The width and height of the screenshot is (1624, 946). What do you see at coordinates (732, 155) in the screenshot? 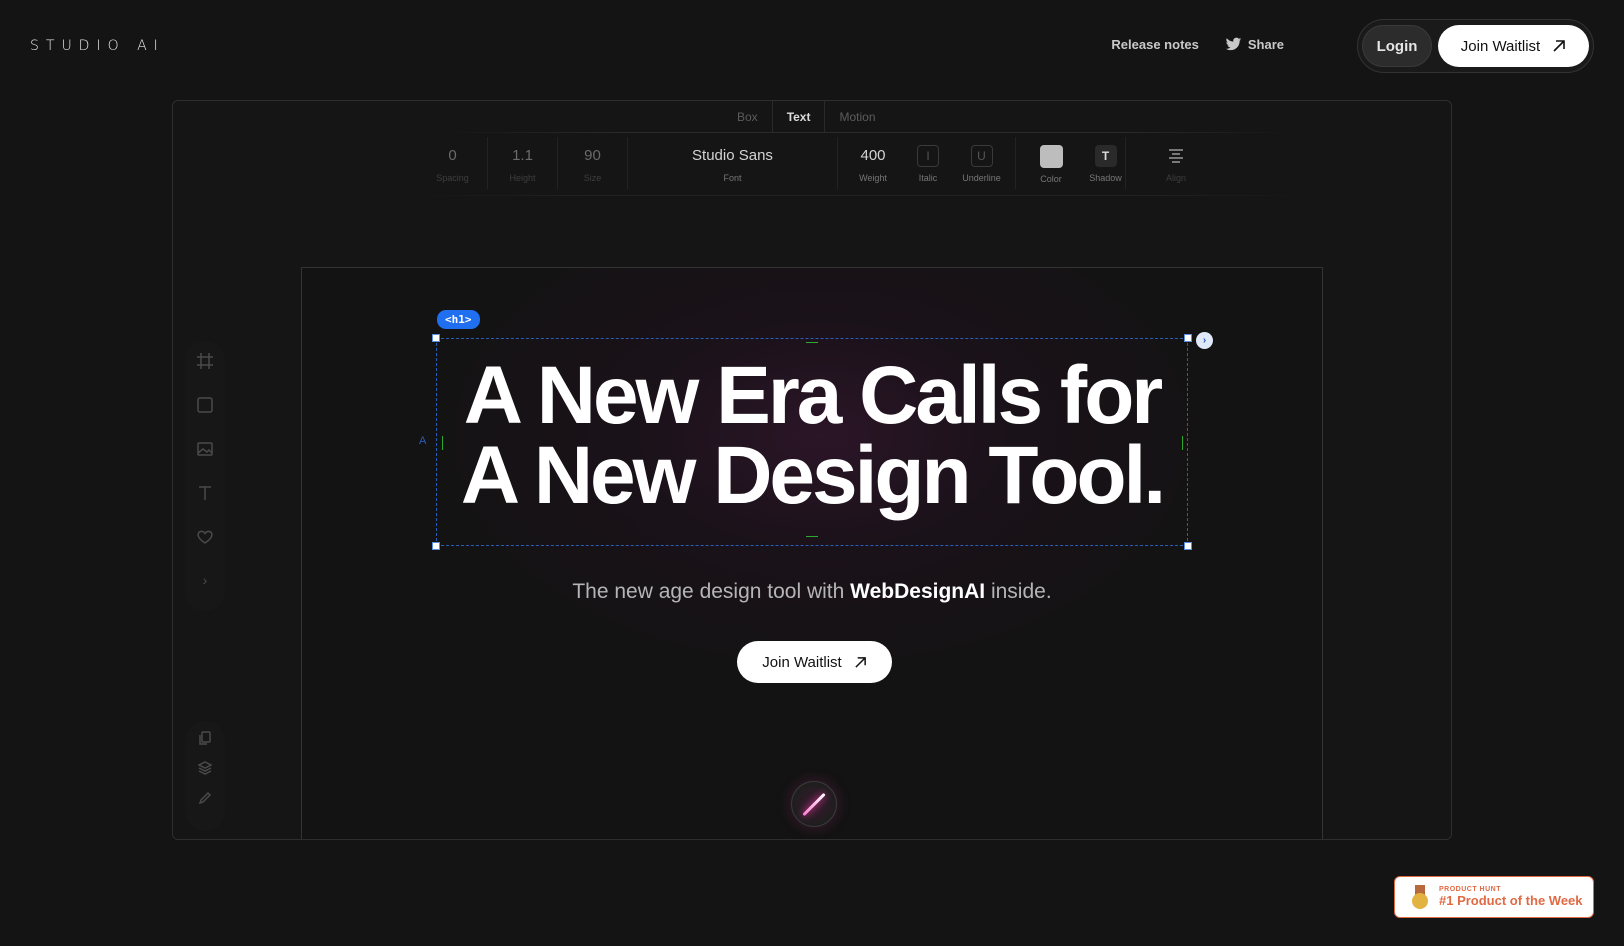
I see `font-value: Studio Sans` at bounding box center [732, 155].